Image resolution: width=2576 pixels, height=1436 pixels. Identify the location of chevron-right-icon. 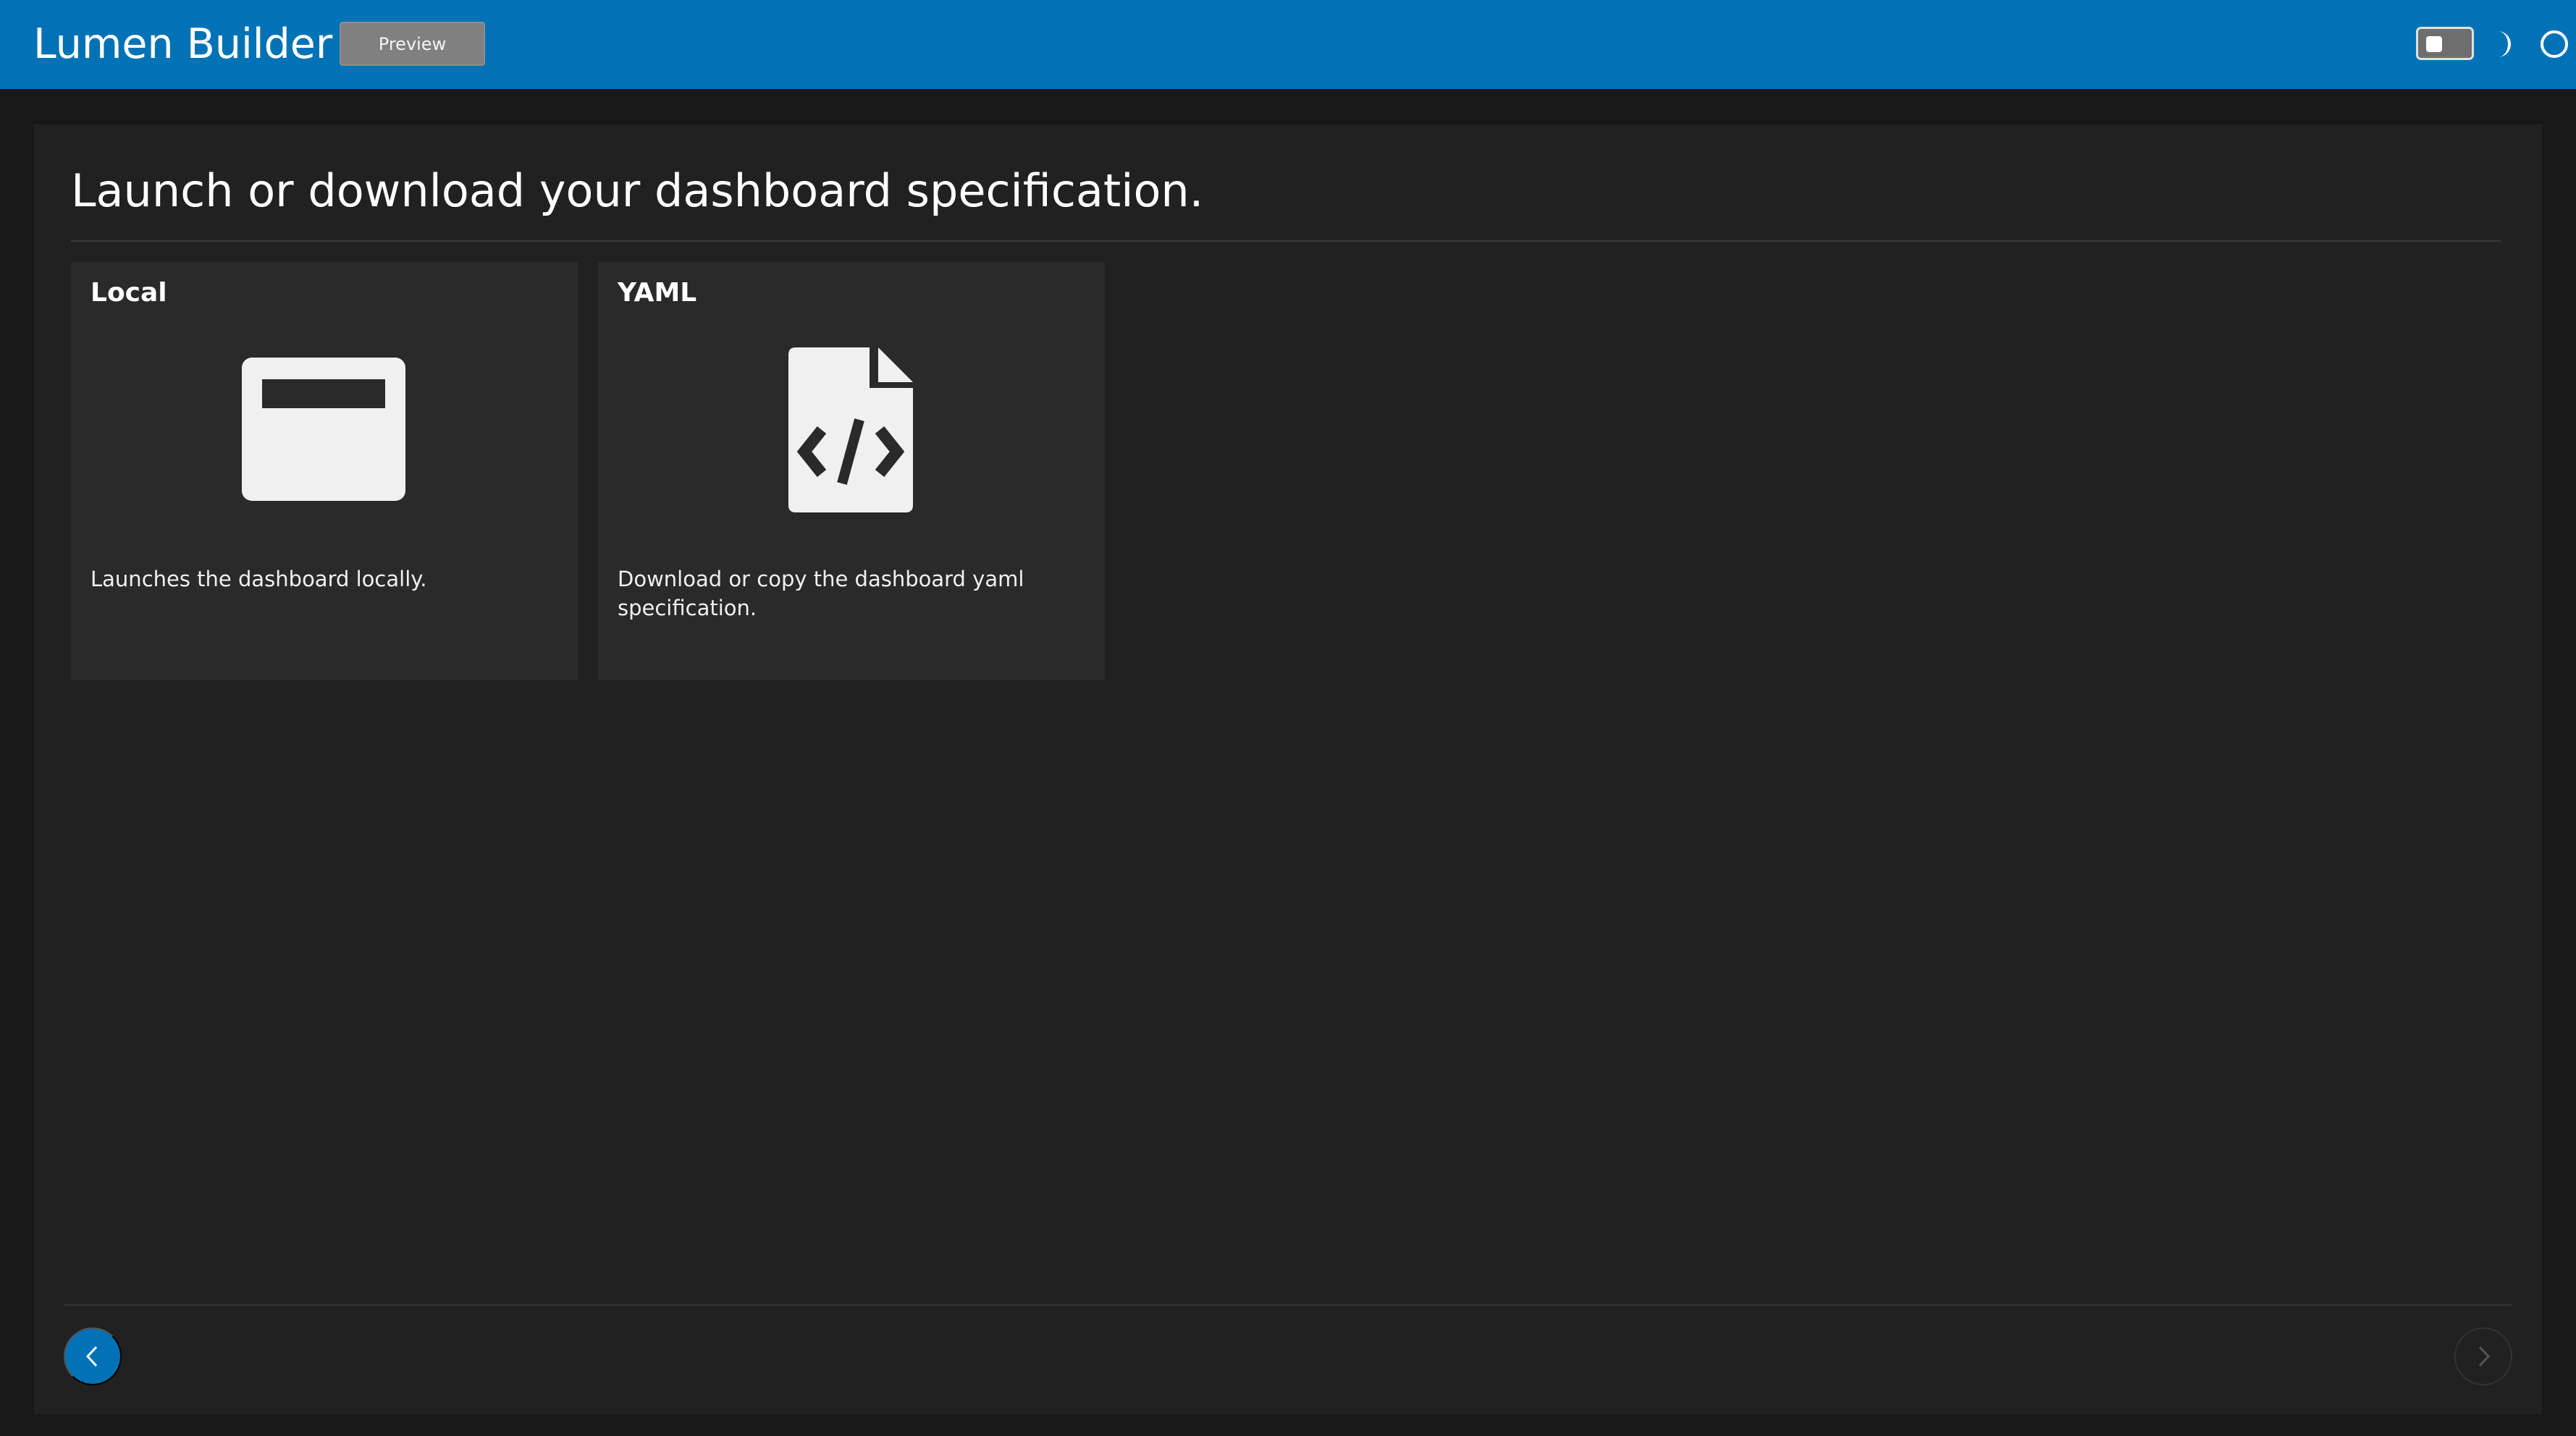
(2484, 1356).